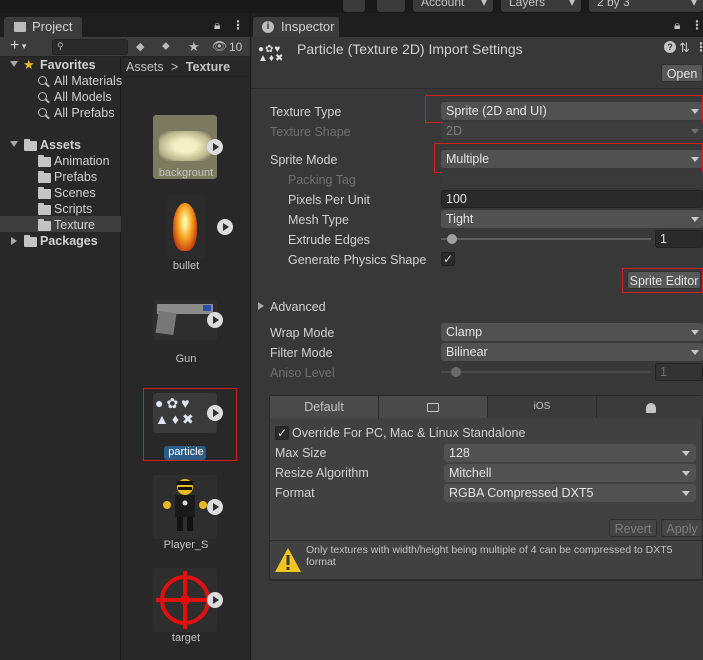 Image resolution: width=703 pixels, height=660 pixels. I want to click on tab-ios: iOS, so click(542, 407).